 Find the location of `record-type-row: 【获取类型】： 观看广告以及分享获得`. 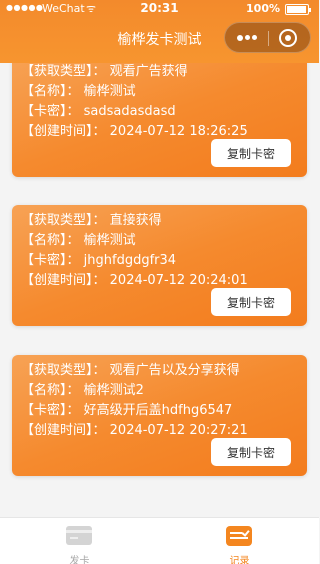

record-type-row: 【获取类型】： 观看广告以及分享获得 is located at coordinates (159, 371).